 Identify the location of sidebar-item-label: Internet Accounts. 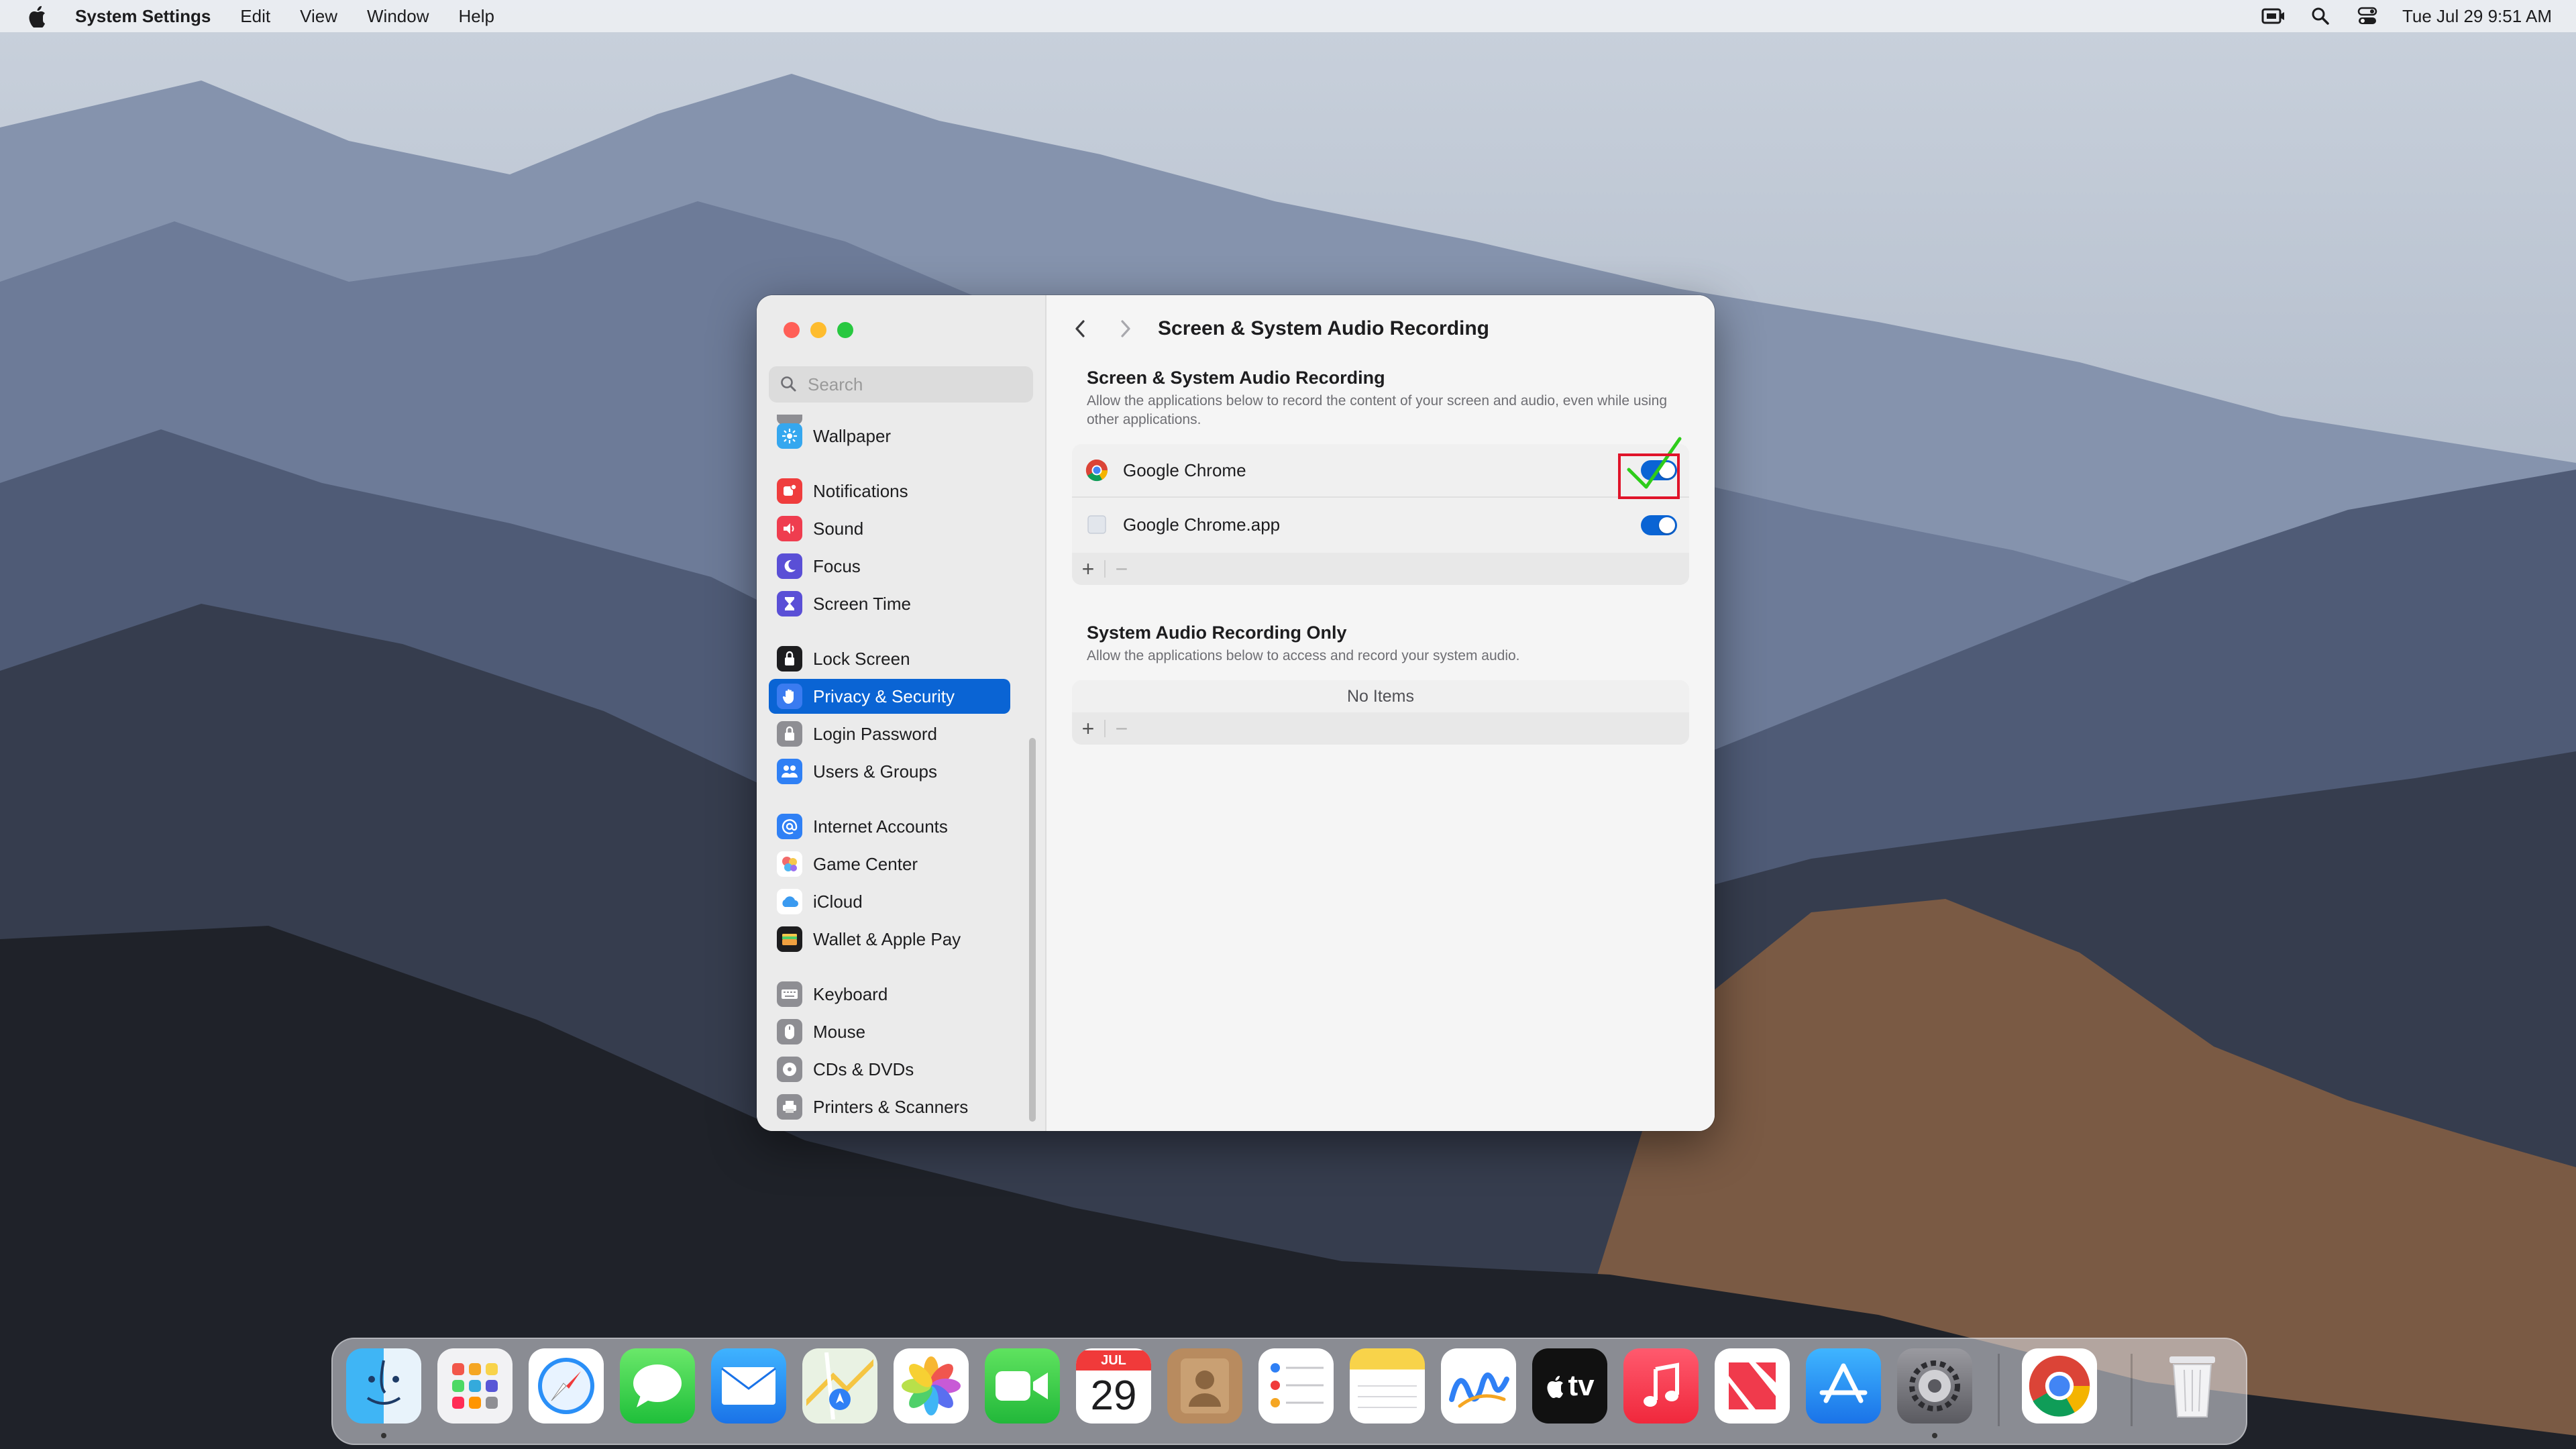
(880, 826).